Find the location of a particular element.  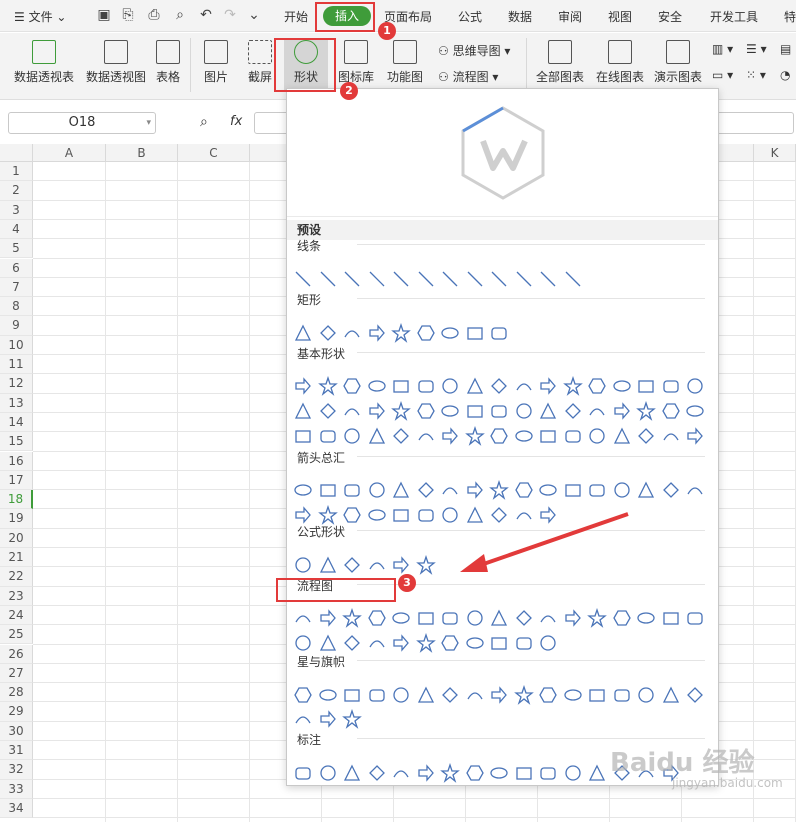

column-header: K is located at coordinates (775, 153).